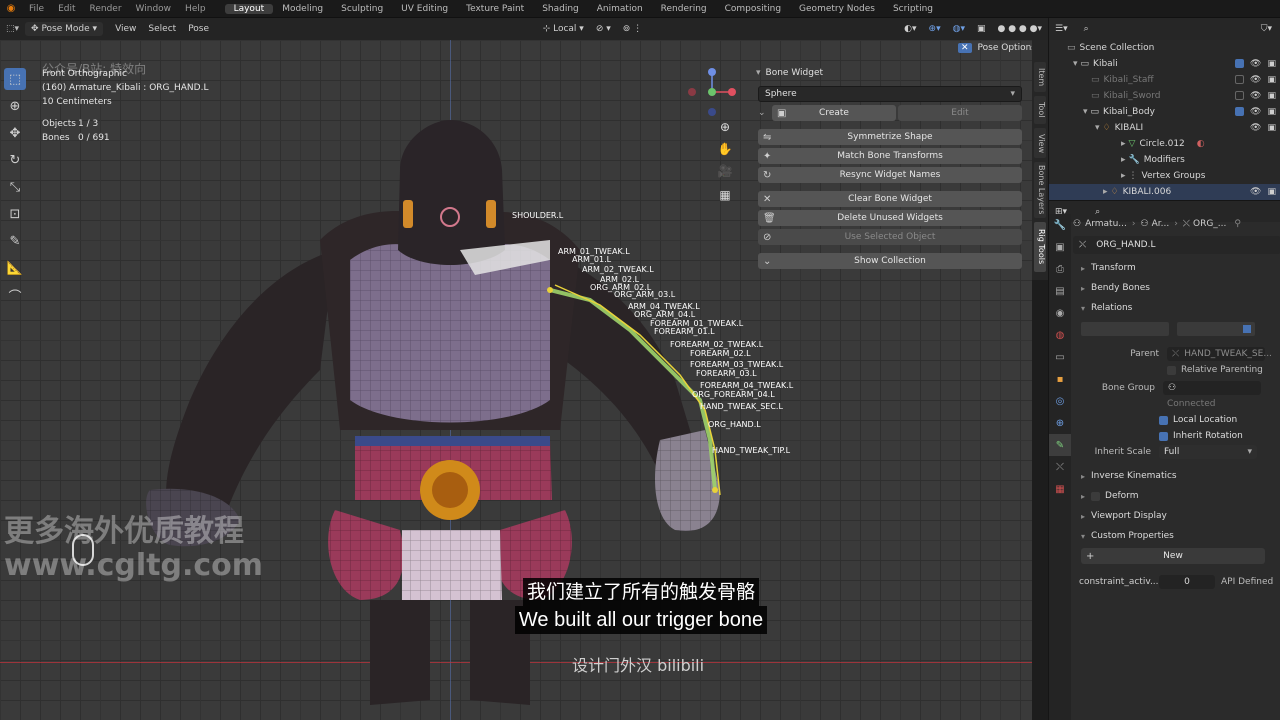 The width and height of the screenshot is (1280, 720). I want to click on bone-label: ARM_02_TWEAK.L, so click(618, 269).